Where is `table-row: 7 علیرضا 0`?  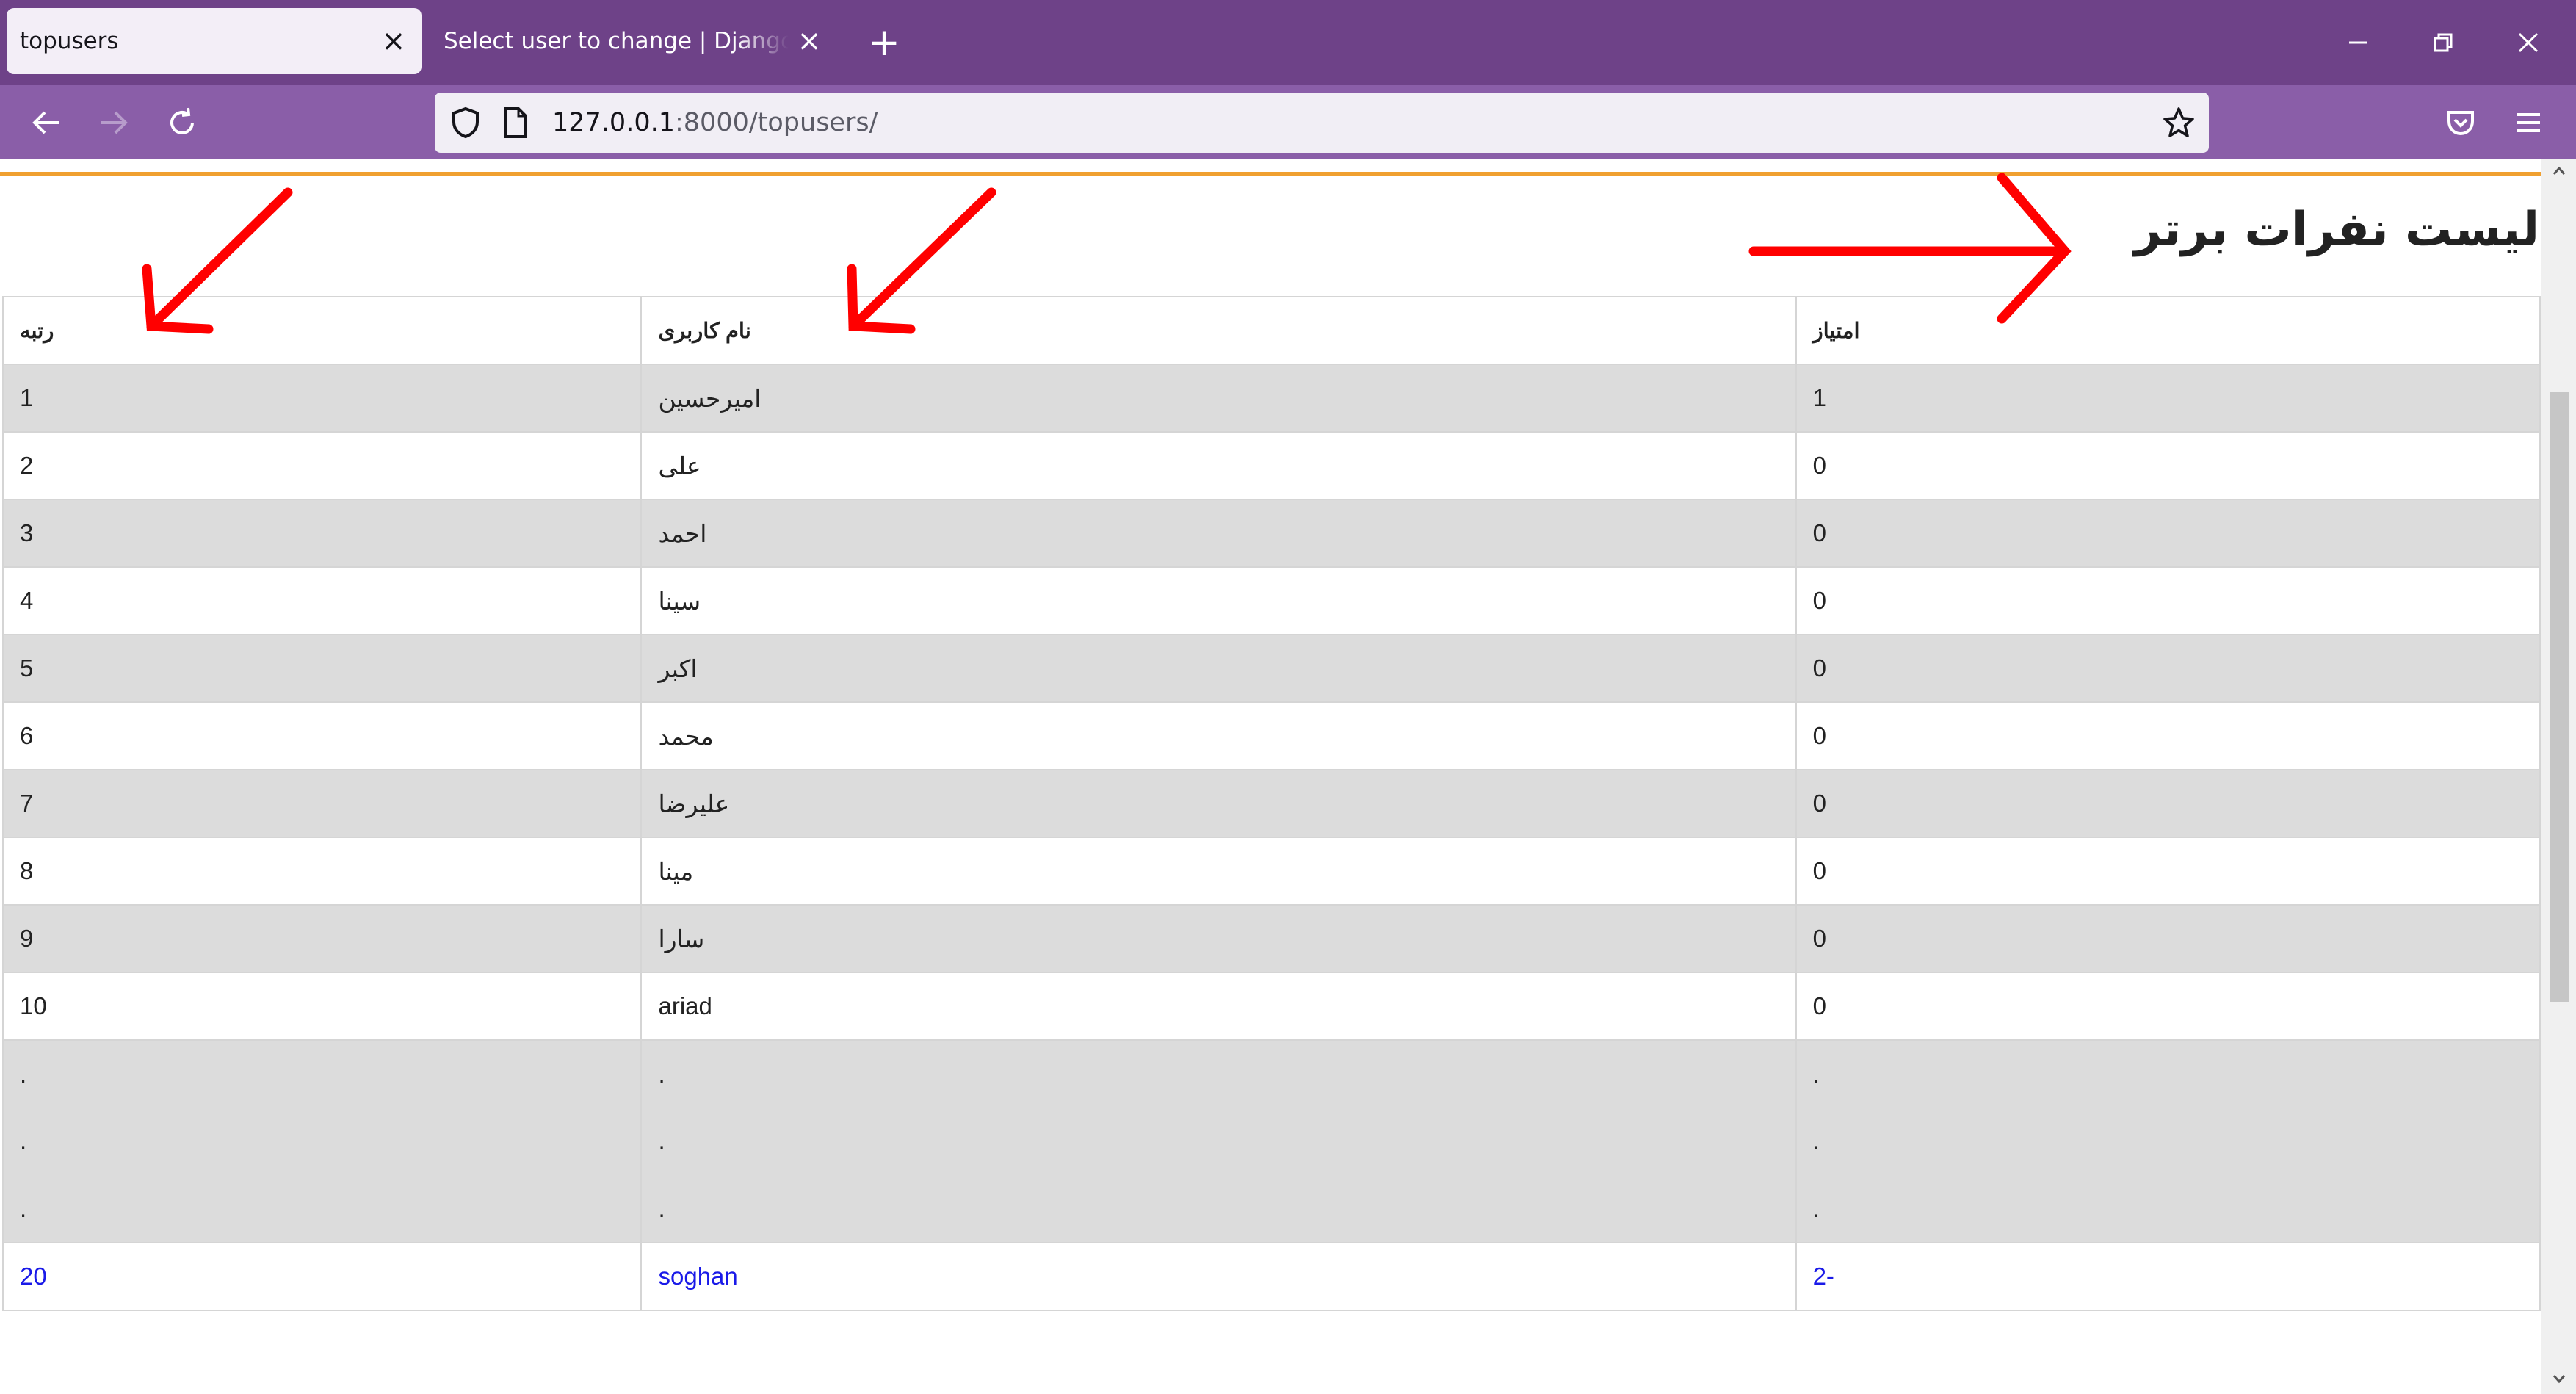 table-row: 7 علیرضا 0 is located at coordinates (1271, 803).